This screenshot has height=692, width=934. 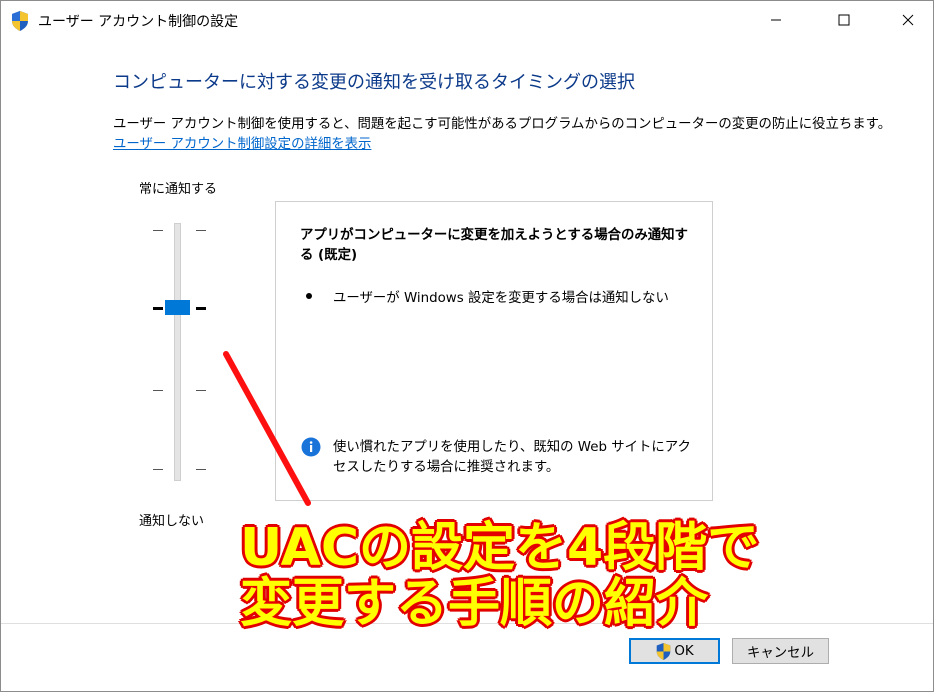 What do you see at coordinates (311, 447) in the screenshot?
I see `info-icon` at bounding box center [311, 447].